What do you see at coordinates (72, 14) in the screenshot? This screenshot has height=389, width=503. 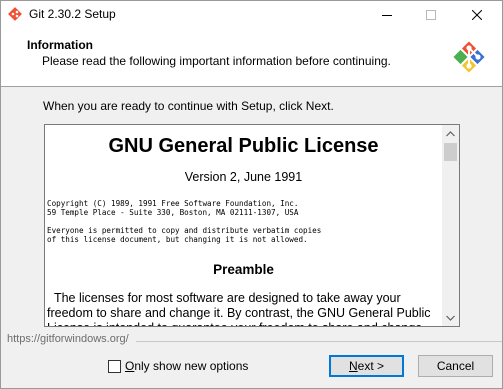 I see `window-title: Git 2.30.2 Setup` at bounding box center [72, 14].